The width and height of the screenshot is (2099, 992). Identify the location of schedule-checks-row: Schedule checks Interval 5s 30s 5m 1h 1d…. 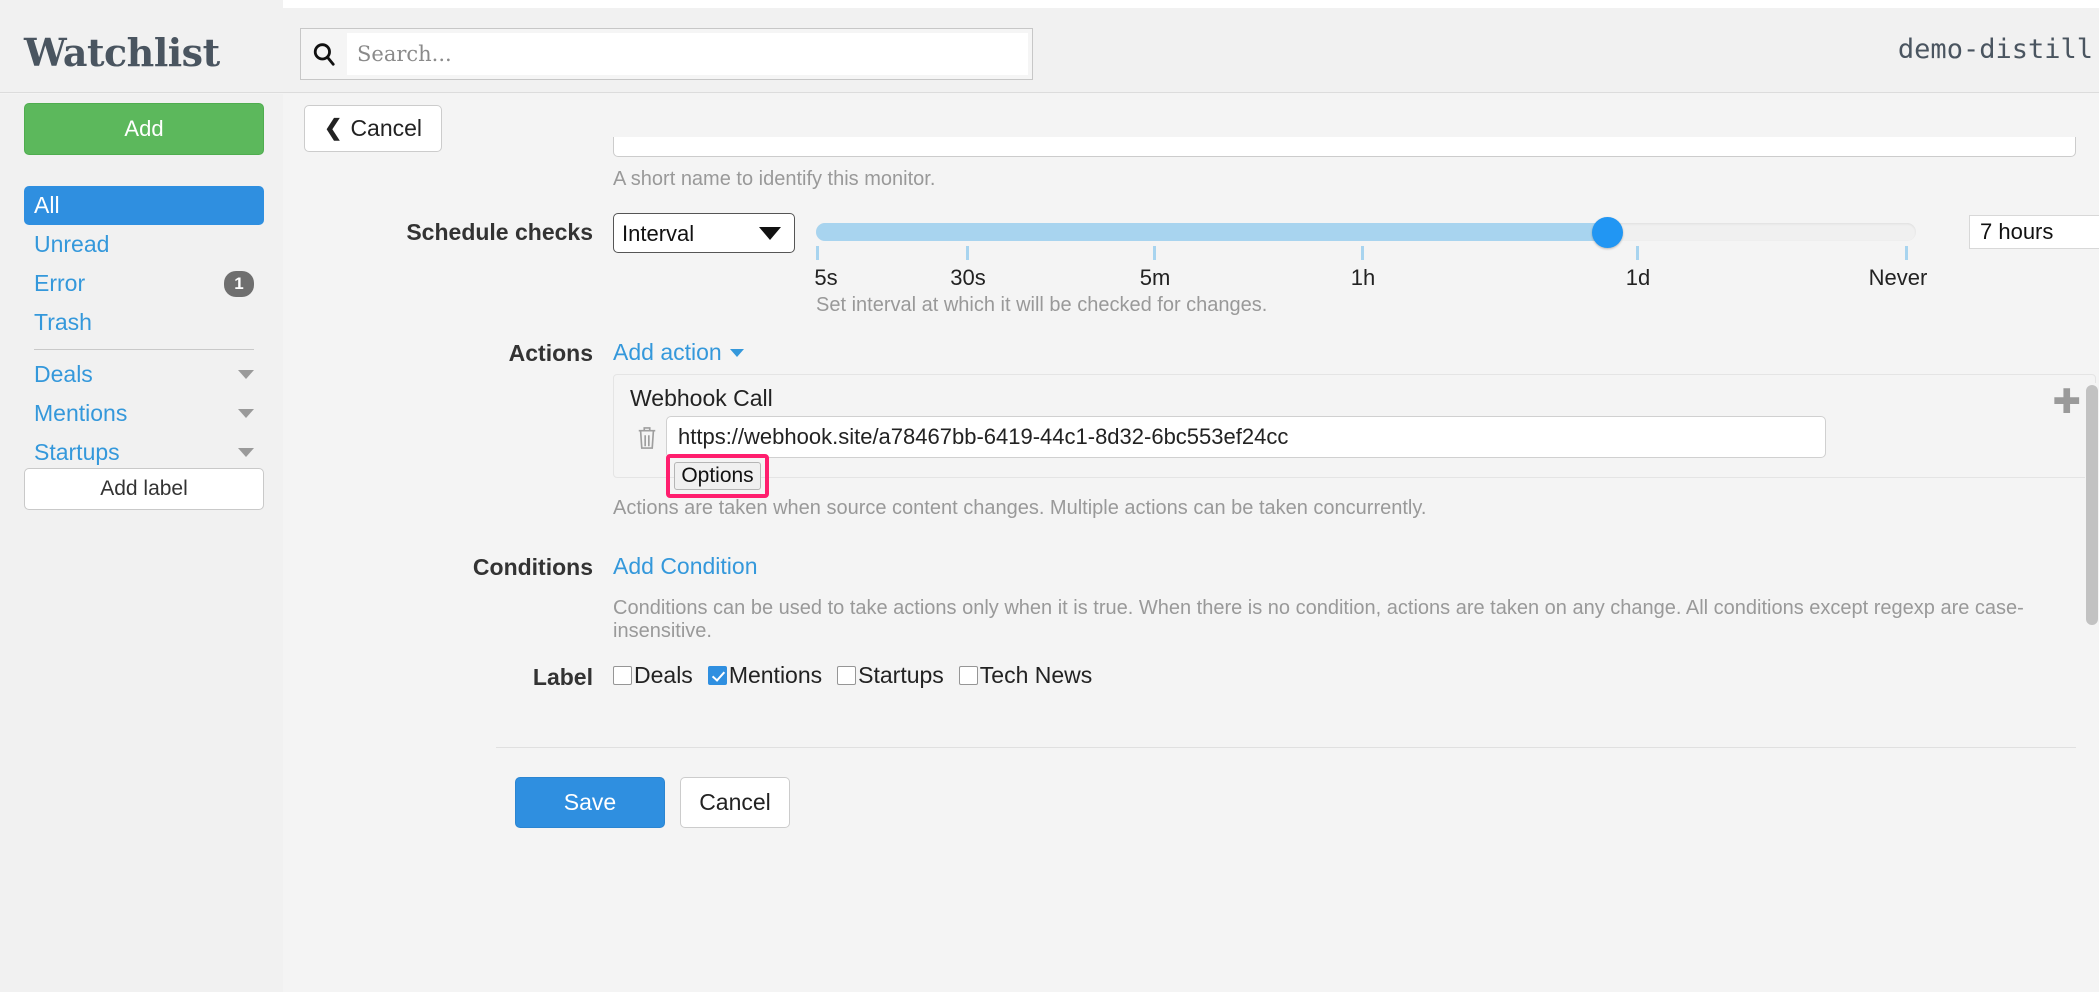
(1191, 267).